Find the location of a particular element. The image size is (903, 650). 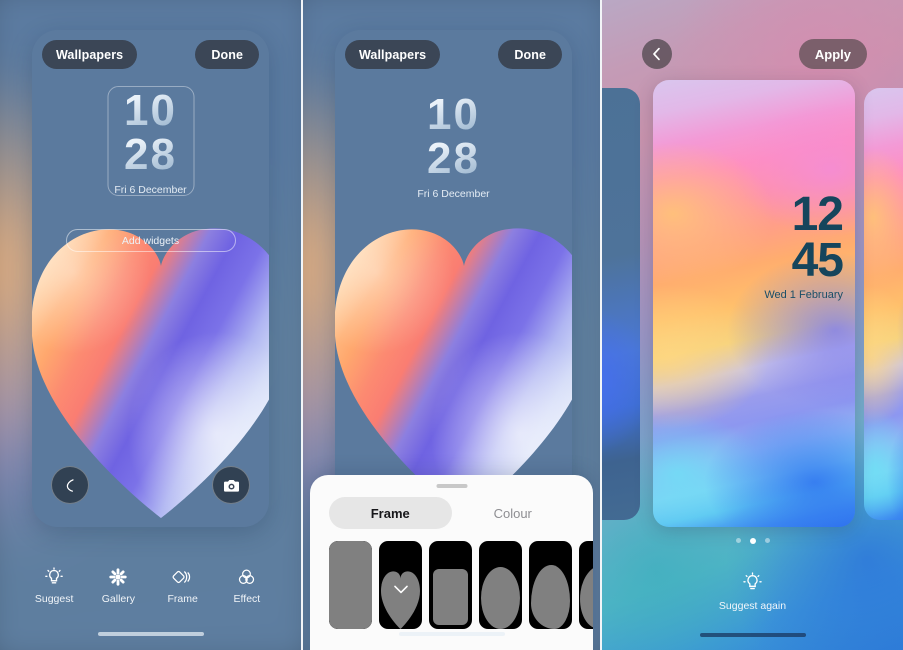

editor-toolbar: Suggest Gallery Frame Effect is located at coordinates (150, 586).